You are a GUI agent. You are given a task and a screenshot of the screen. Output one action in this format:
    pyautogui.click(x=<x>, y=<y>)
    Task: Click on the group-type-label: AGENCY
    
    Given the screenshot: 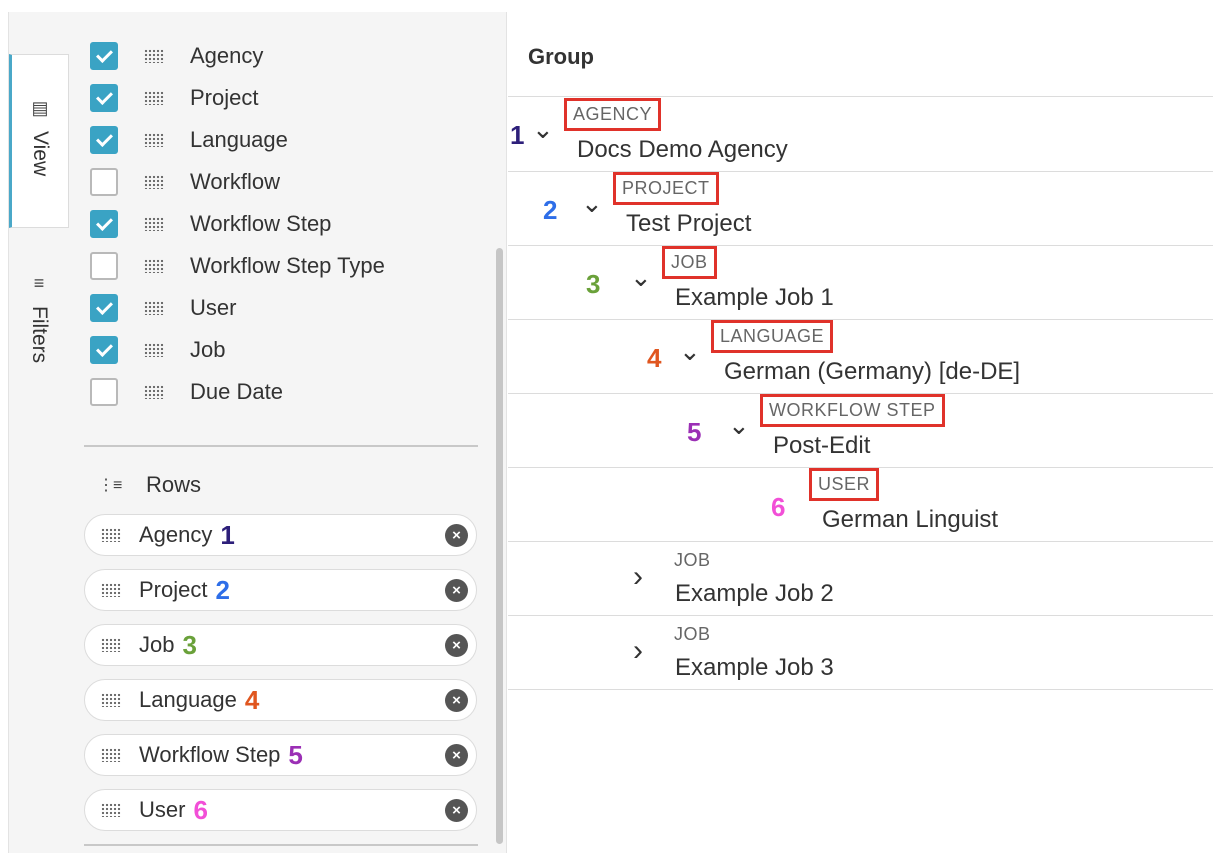 What is the action you would take?
    pyautogui.click(x=613, y=114)
    